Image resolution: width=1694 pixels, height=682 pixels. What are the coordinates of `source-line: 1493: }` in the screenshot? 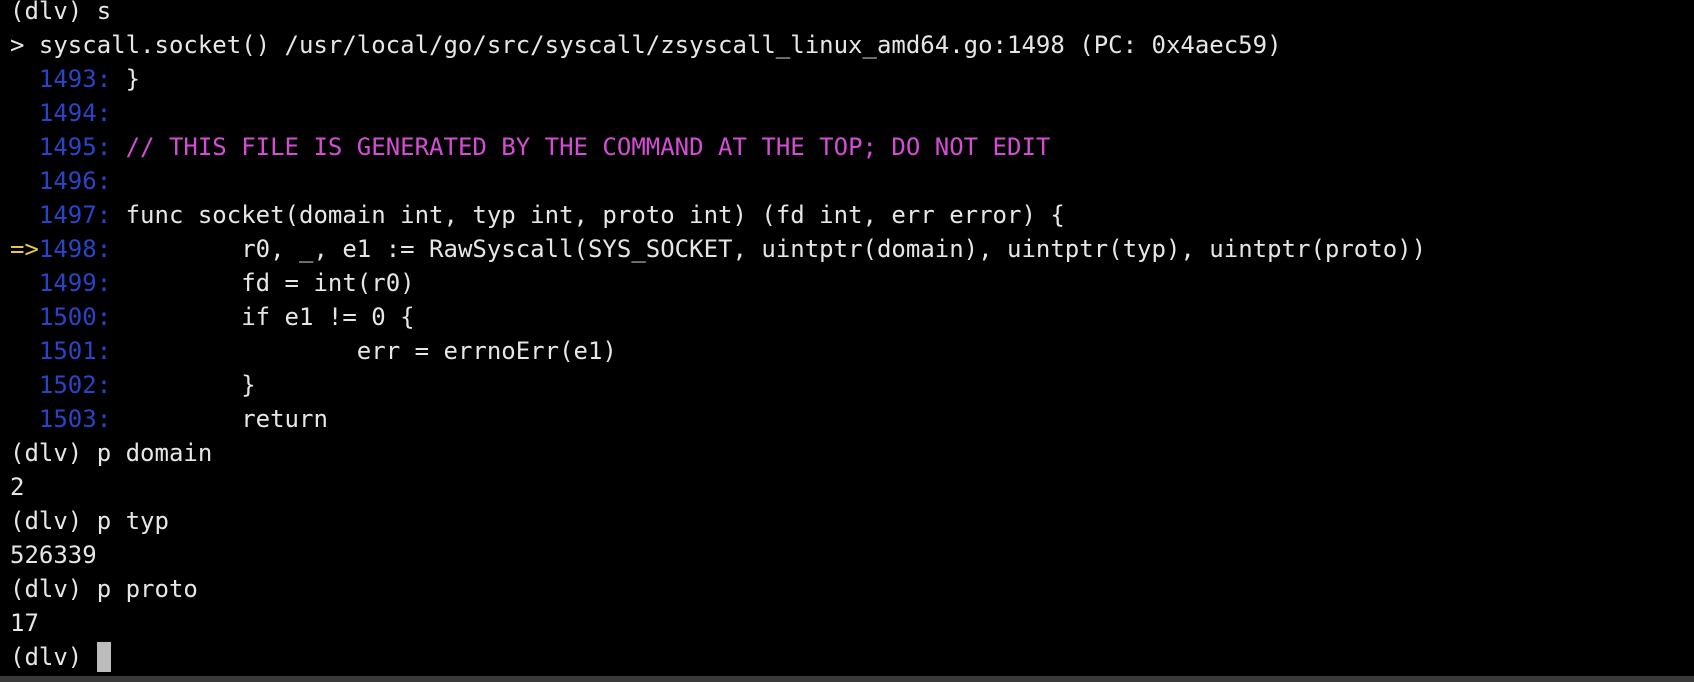 It's located at (852, 79).